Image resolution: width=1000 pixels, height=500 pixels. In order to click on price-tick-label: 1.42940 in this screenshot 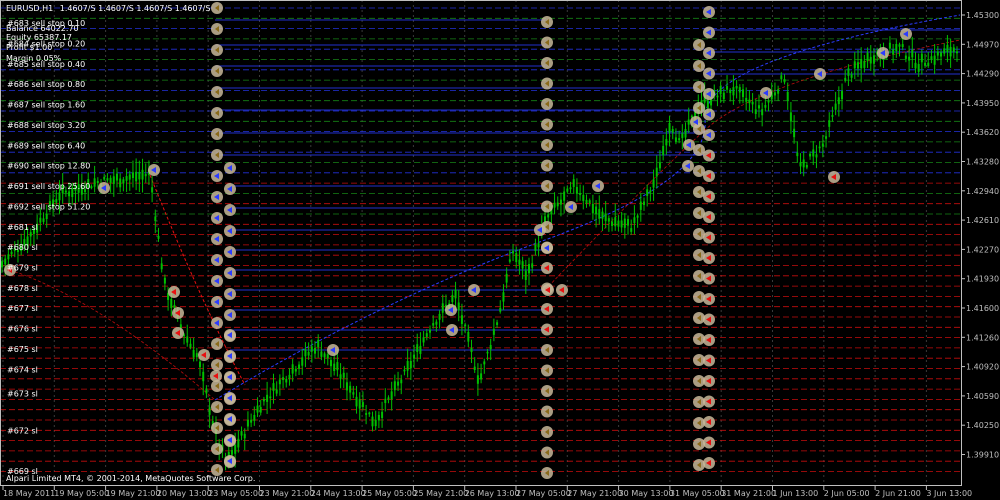, I will do `click(982, 191)`.